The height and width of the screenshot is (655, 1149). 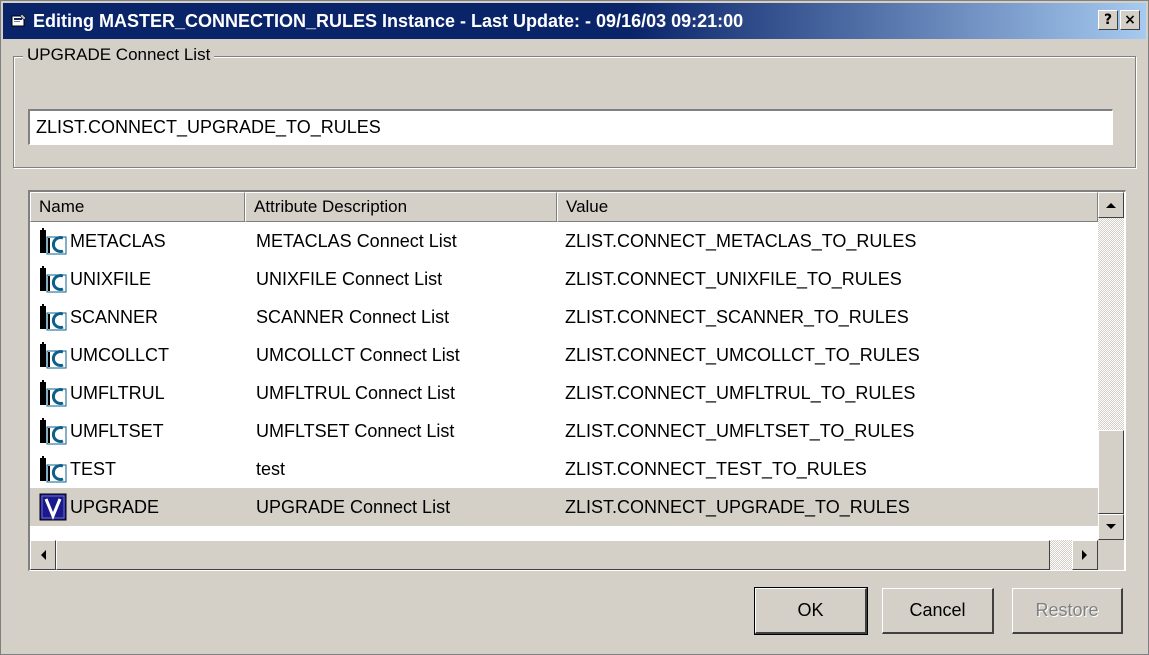 I want to click on cancel-button: Cancel, so click(x=938, y=611).